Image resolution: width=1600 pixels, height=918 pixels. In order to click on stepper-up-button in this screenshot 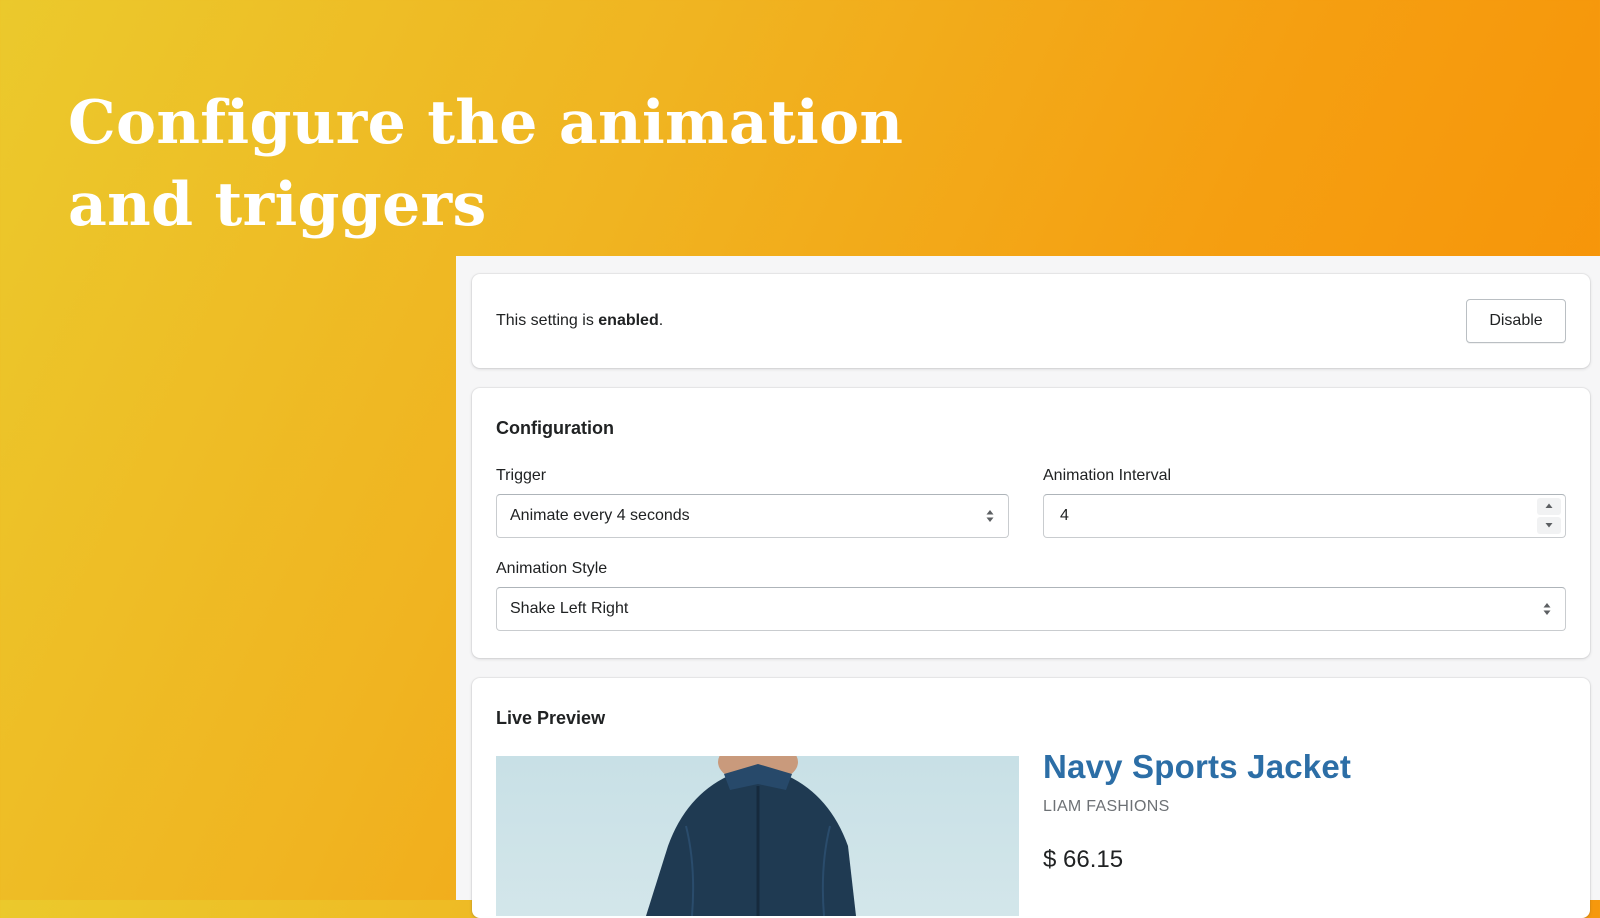, I will do `click(1549, 506)`.